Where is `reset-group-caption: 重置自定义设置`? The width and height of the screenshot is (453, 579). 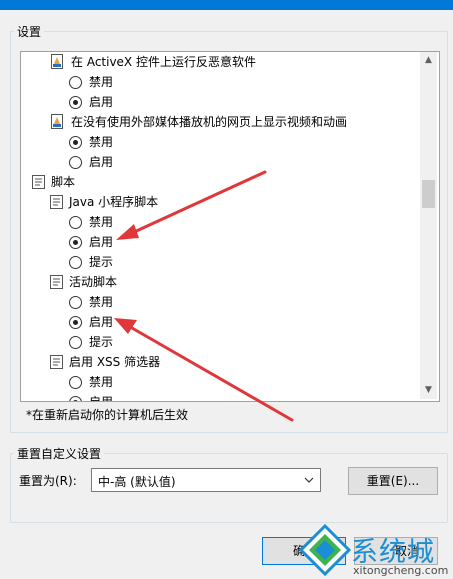 reset-group-caption: 重置自定义设置 is located at coordinates (59, 453).